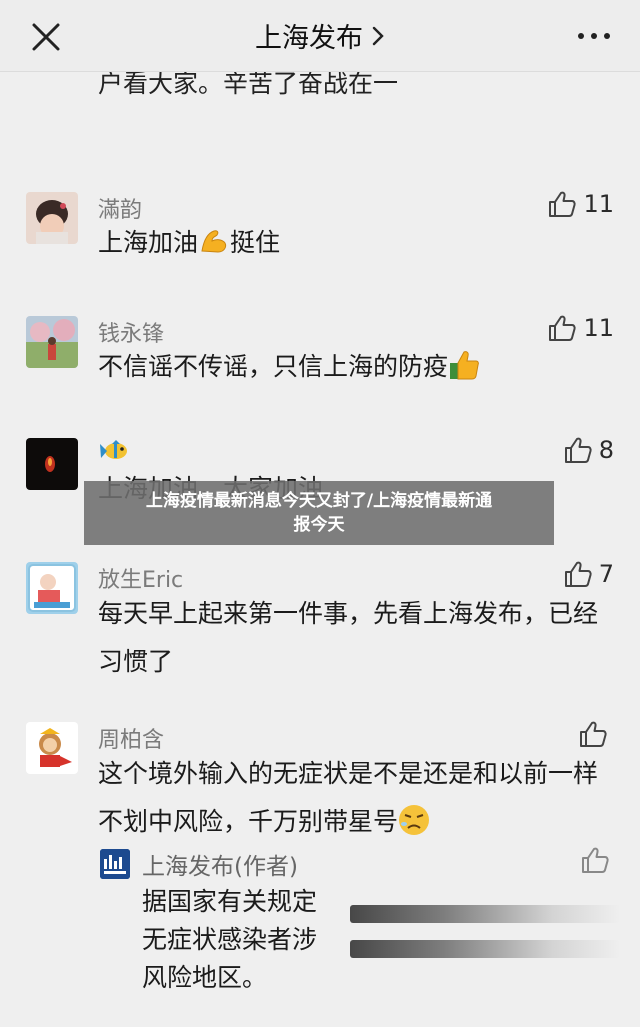 This screenshot has width=640, height=1027. Describe the element at coordinates (349, 243) in the screenshot. I see `comment-text: 上海加油 挺住` at that location.